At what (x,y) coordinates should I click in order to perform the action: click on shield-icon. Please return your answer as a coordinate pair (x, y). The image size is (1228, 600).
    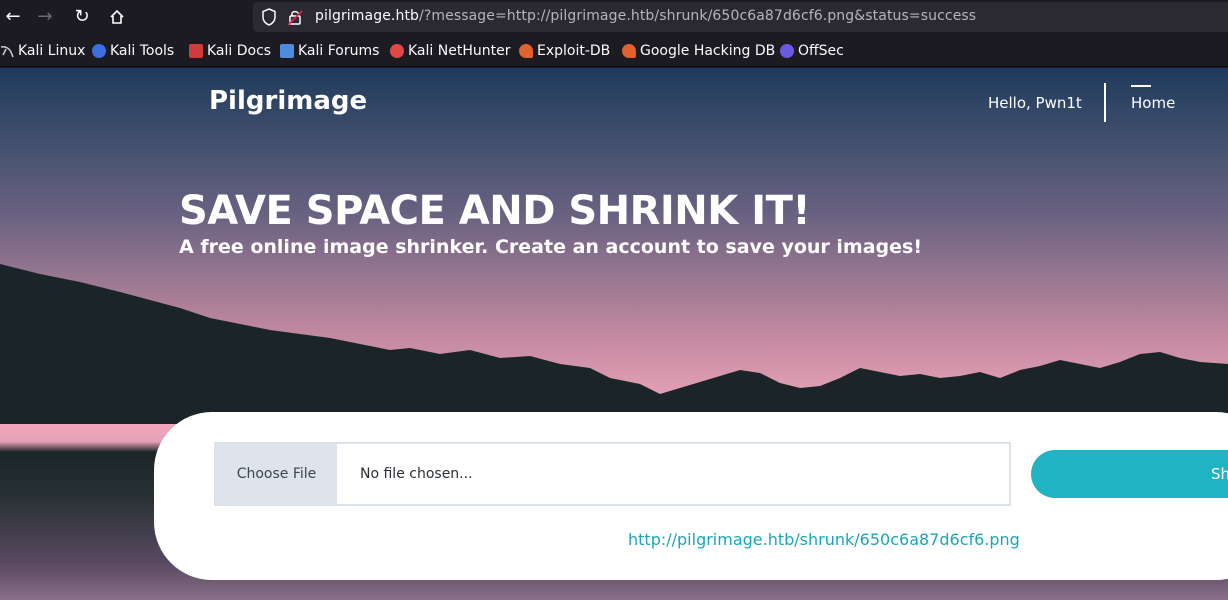
    Looking at the image, I should click on (269, 17).